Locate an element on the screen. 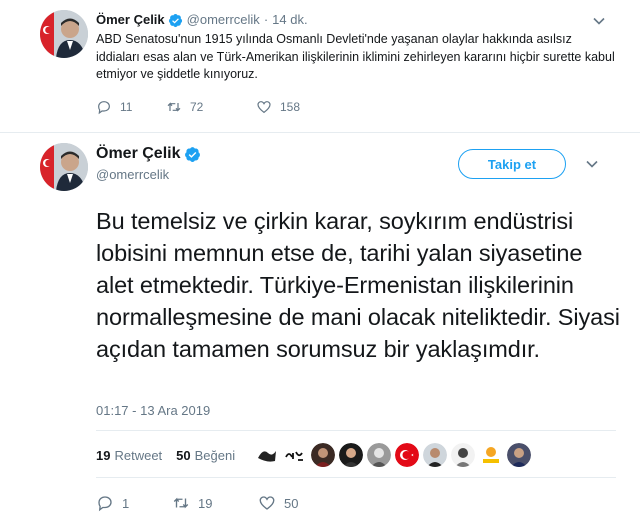  like-stat-count: 50 is located at coordinates (183, 455).